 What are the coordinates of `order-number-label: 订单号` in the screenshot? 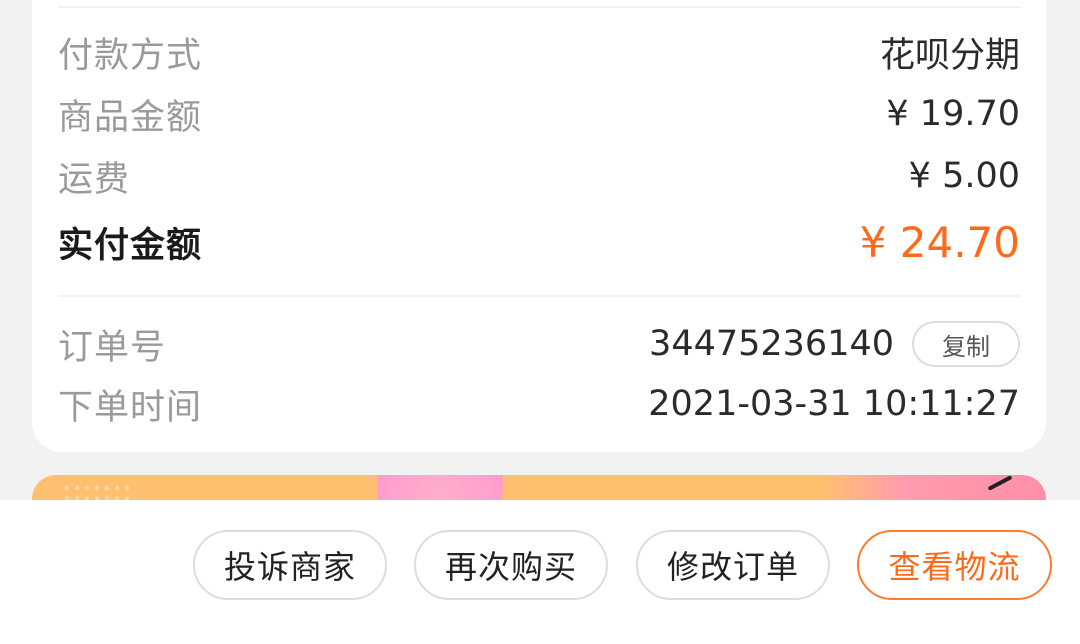 It's located at (112, 347).